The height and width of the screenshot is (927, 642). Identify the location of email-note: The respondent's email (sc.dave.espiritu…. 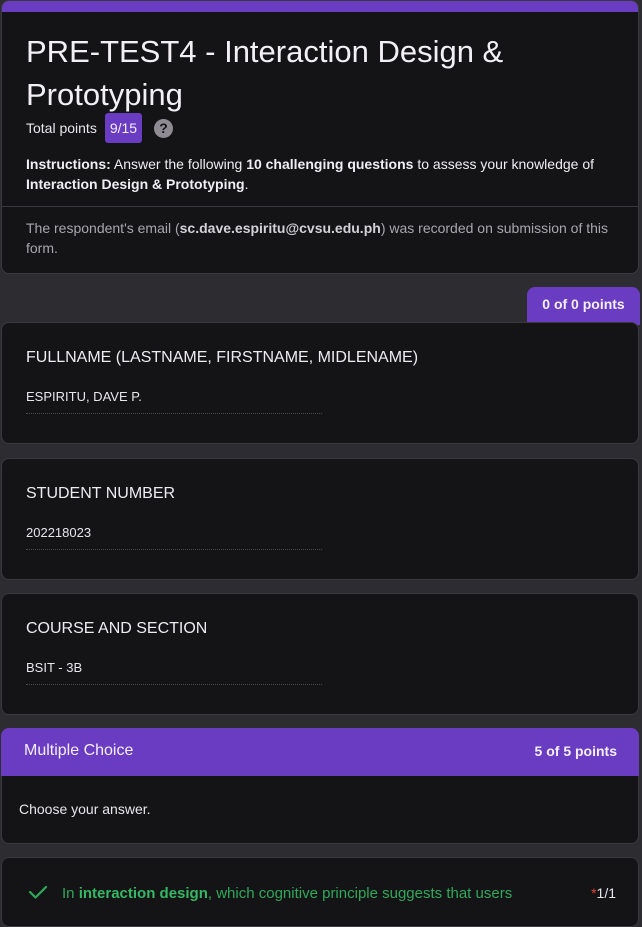
(322, 238).